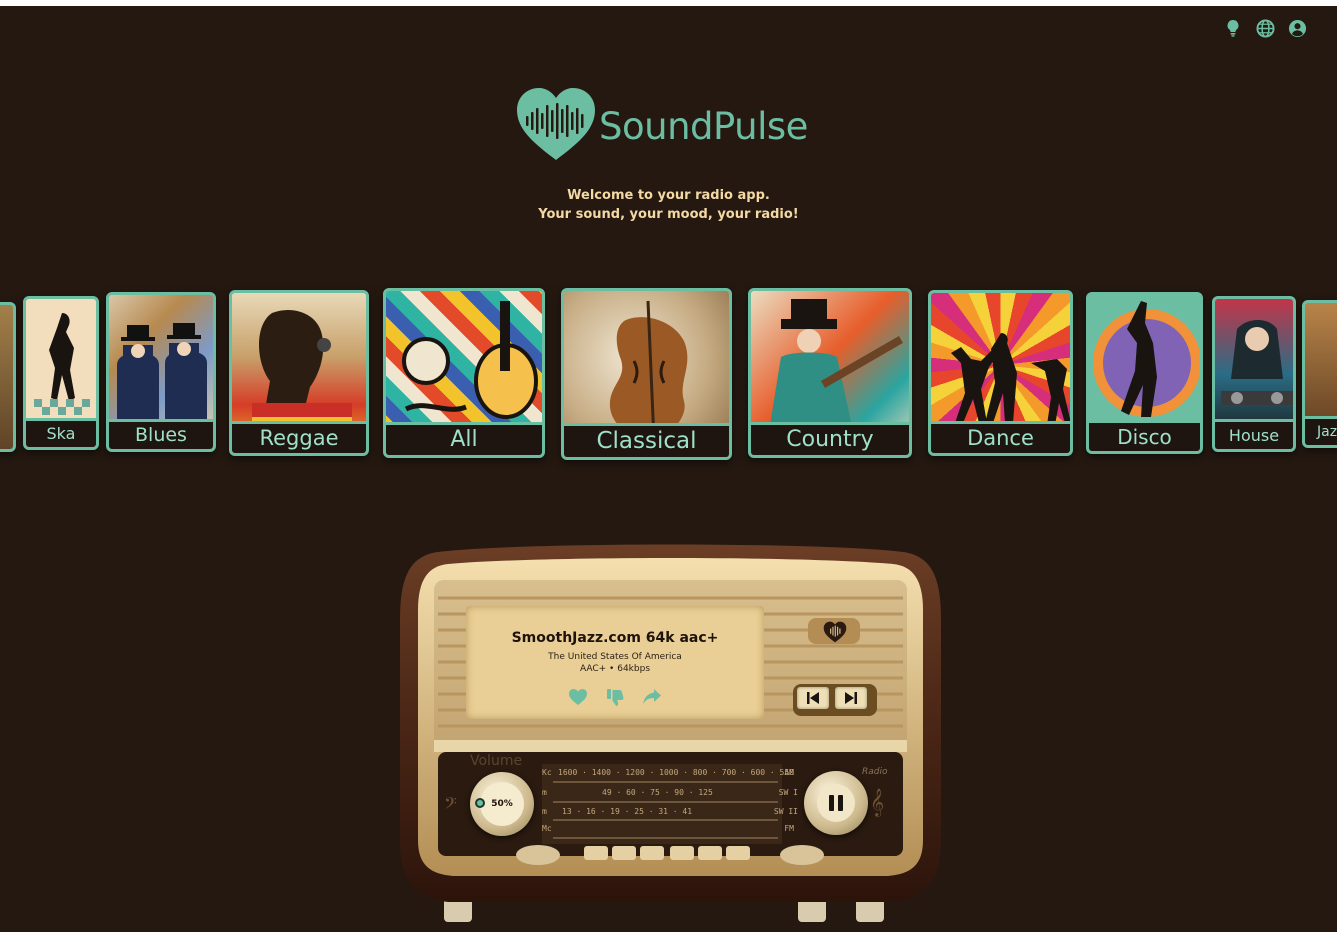 The height and width of the screenshot is (932, 1337). I want to click on genre-card-dance: Dance, so click(1000, 373).